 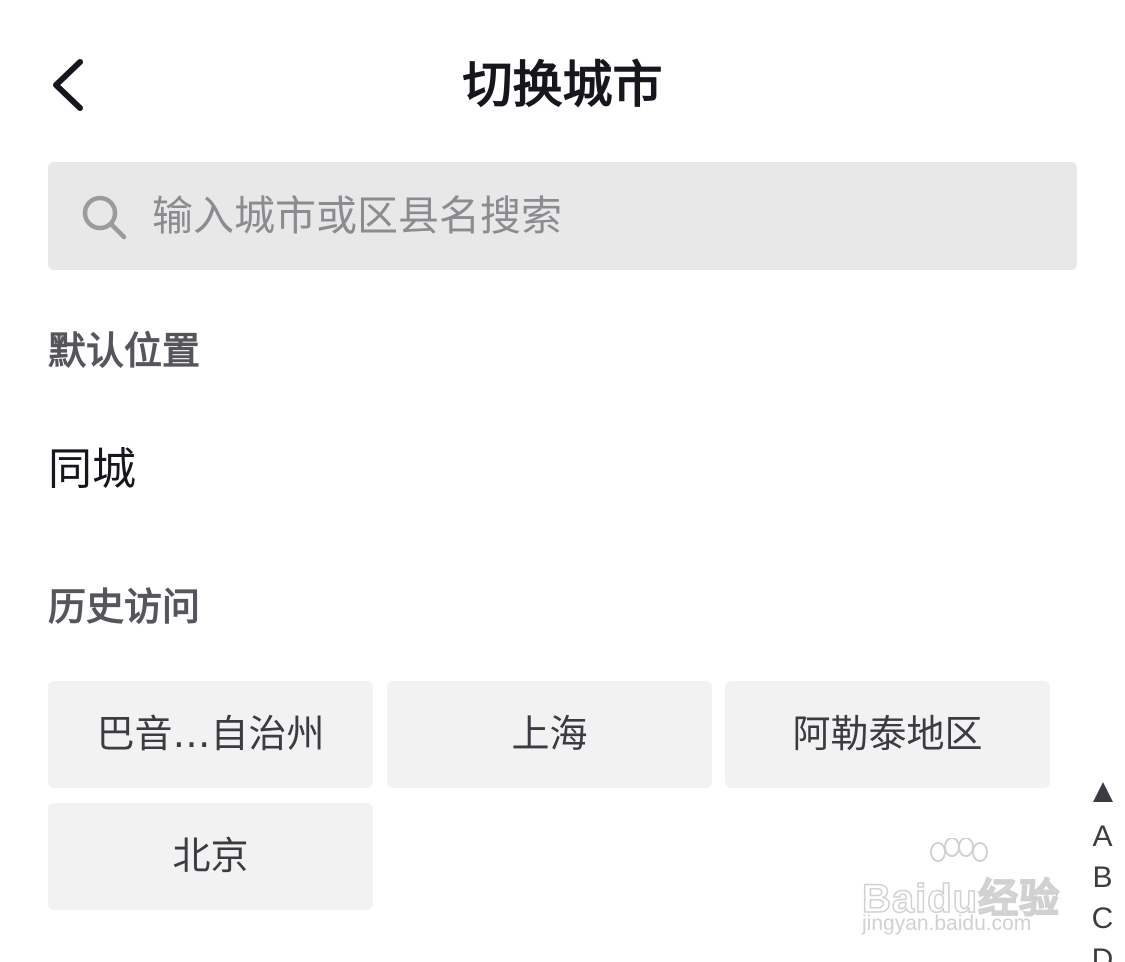 I want to click on index-letter-b: B, so click(x=1102, y=877).